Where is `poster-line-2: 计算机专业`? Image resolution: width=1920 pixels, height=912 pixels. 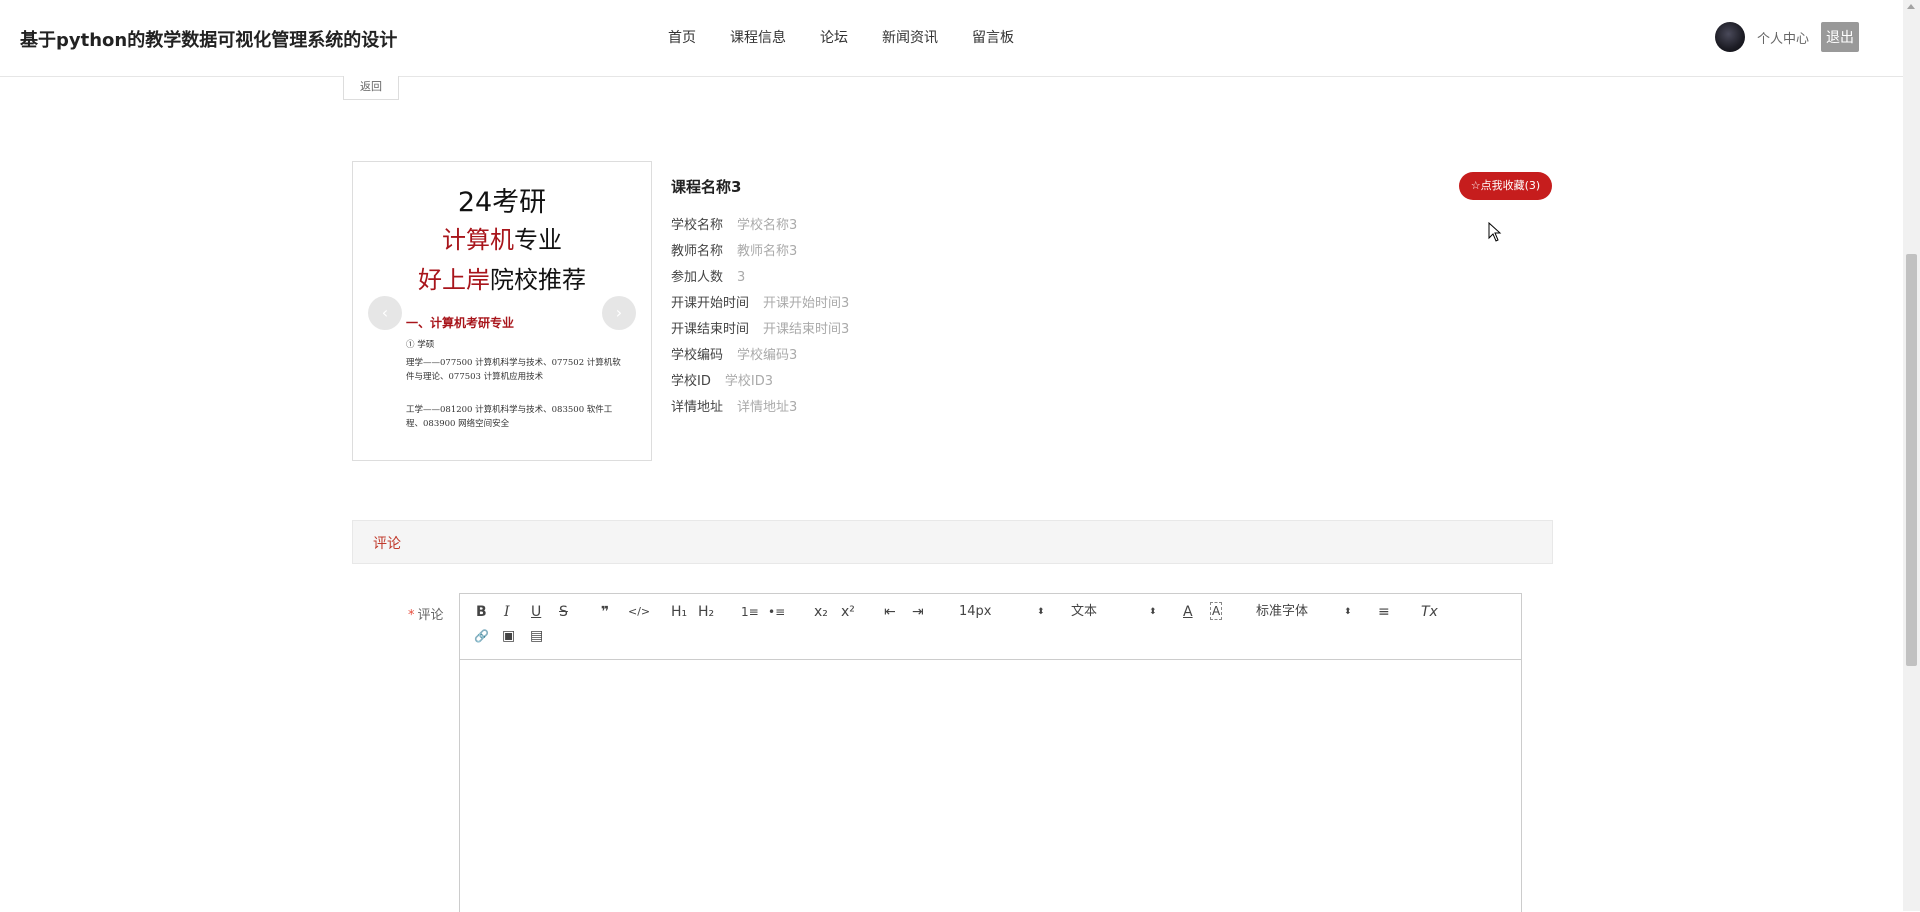
poster-line-2: 计算机专业 is located at coordinates (502, 240).